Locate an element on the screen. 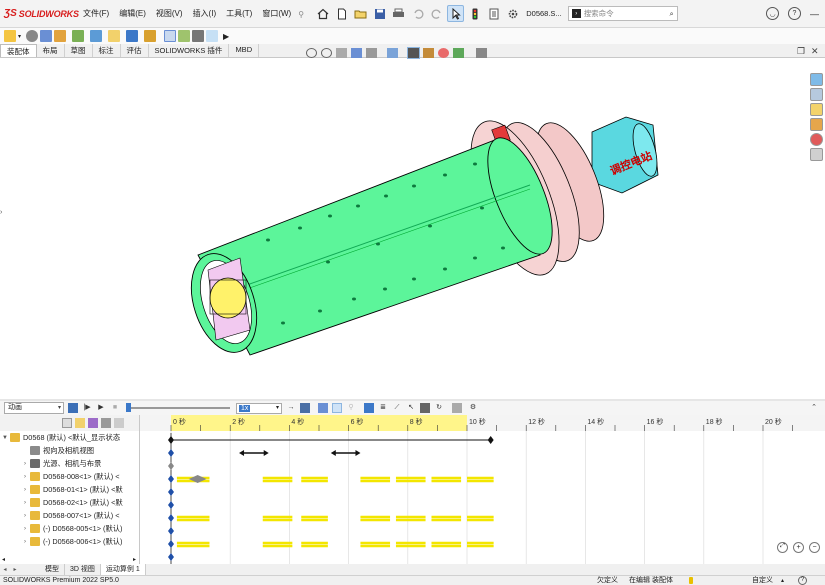 This screenshot has height=585, width=825. view-settings-icon is located at coordinates (481, 53).